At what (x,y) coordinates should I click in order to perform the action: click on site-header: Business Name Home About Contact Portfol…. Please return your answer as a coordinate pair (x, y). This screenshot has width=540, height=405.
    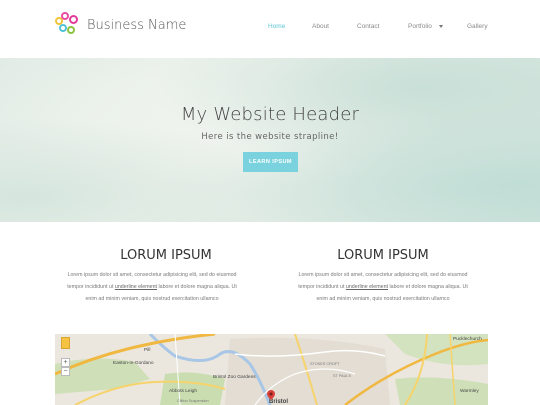
    Looking at the image, I should click on (270, 29).